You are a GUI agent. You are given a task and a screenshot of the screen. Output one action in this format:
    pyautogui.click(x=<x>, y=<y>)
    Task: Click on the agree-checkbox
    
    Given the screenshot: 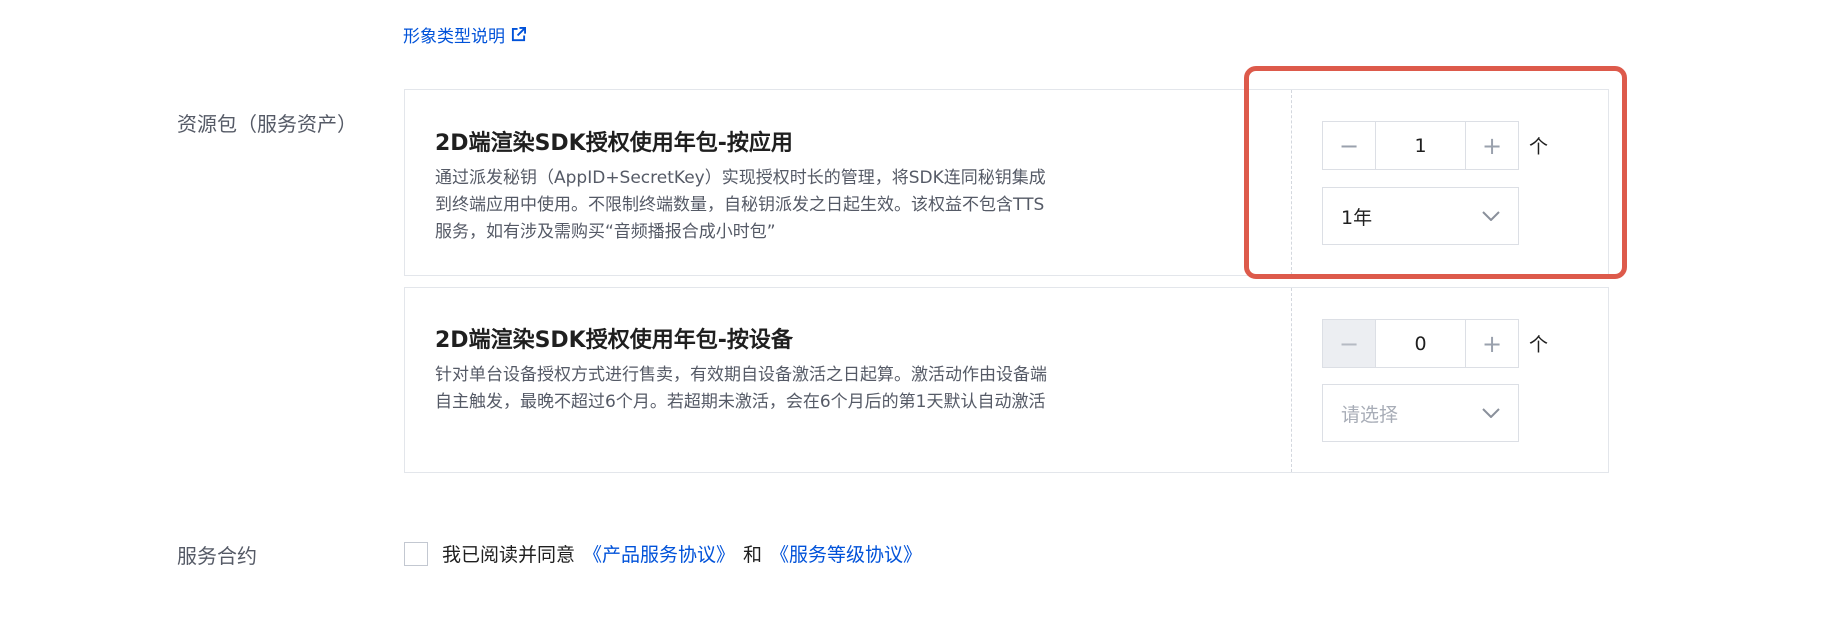 What is the action you would take?
    pyautogui.click(x=416, y=553)
    